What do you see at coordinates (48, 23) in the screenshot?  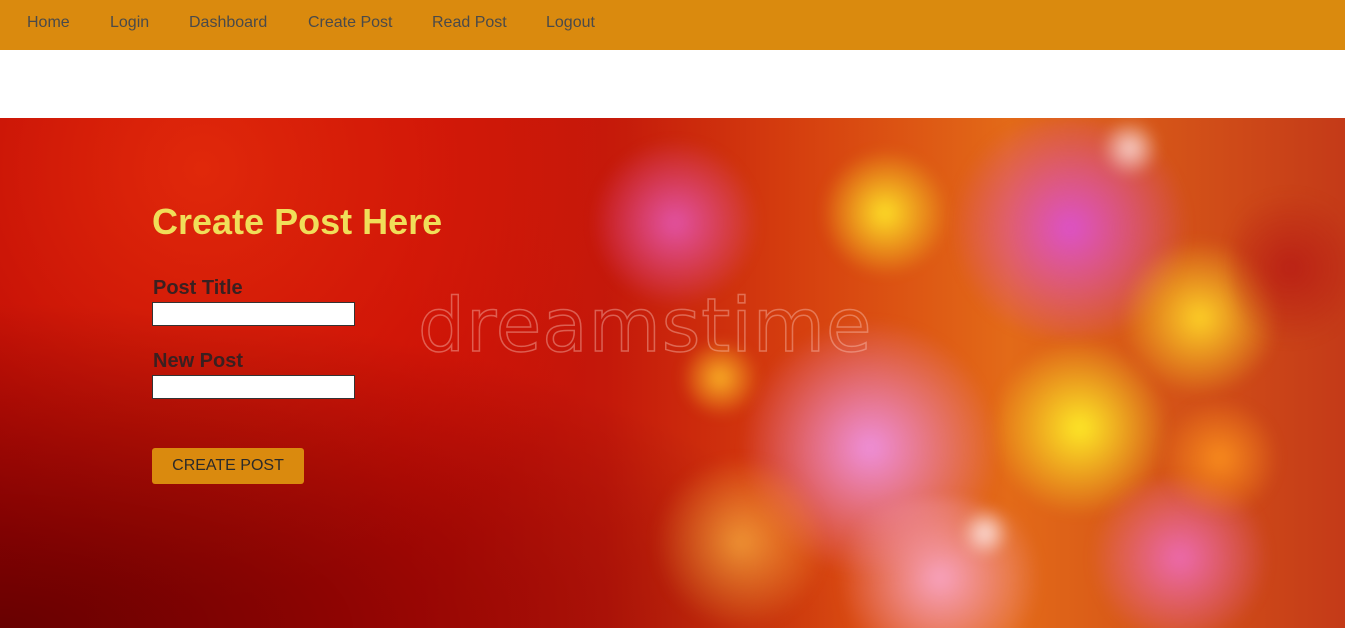 I see `nav-home-link: Home` at bounding box center [48, 23].